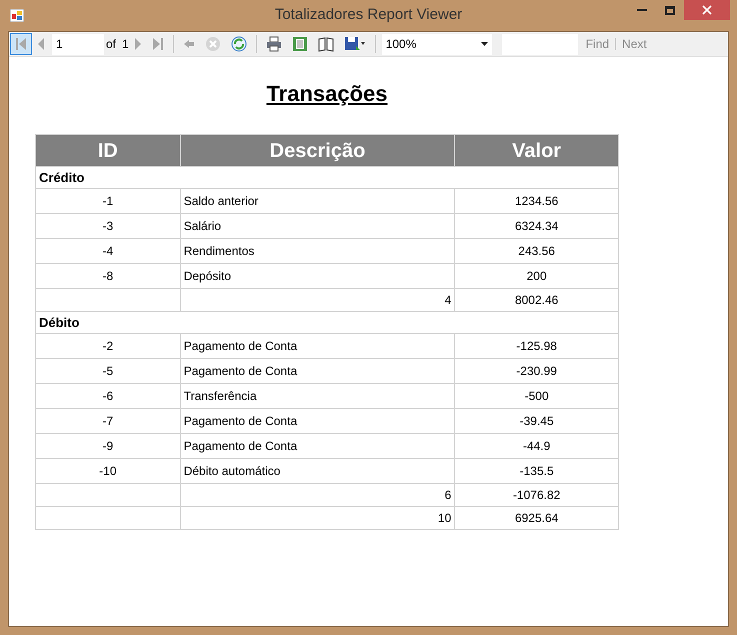 The image size is (737, 635). I want to click on previous-page-icon, so click(41, 44).